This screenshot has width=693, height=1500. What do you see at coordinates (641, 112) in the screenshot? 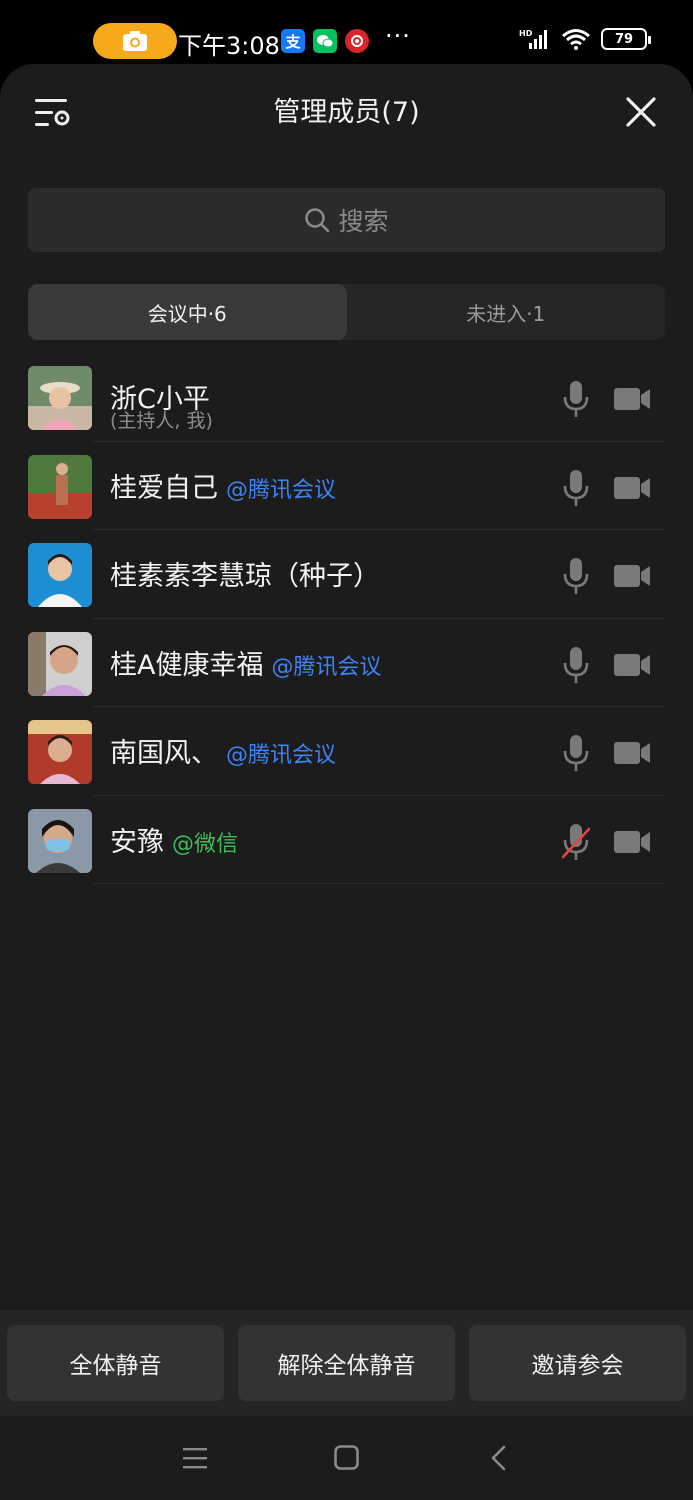
I see `close-icon` at bounding box center [641, 112].